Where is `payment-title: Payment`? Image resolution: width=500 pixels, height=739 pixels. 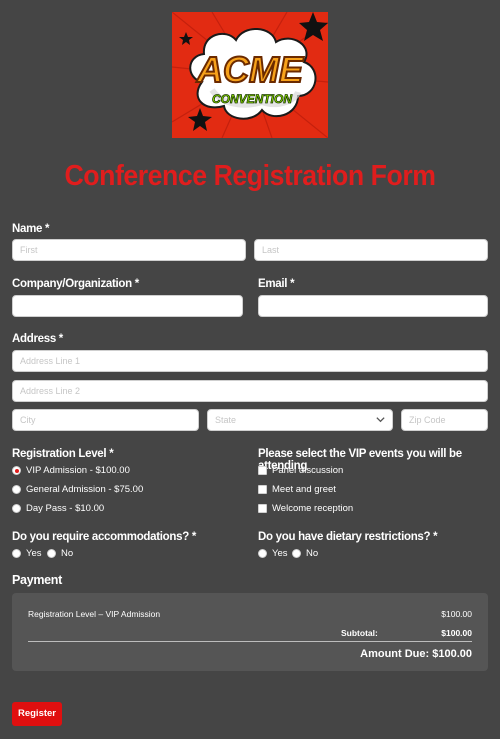
payment-title: Payment is located at coordinates (37, 580).